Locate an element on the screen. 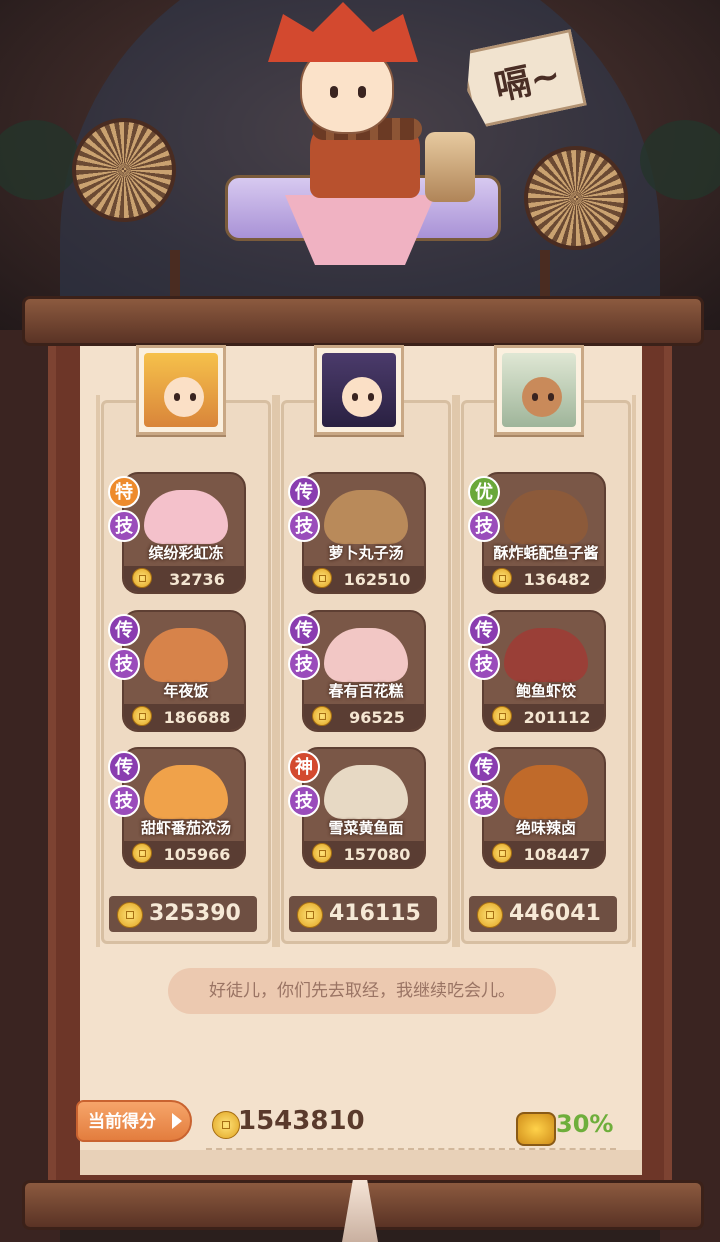 Image resolution: width=720 pixels, height=1242 pixels. column-total: 325390 is located at coordinates (183, 914).